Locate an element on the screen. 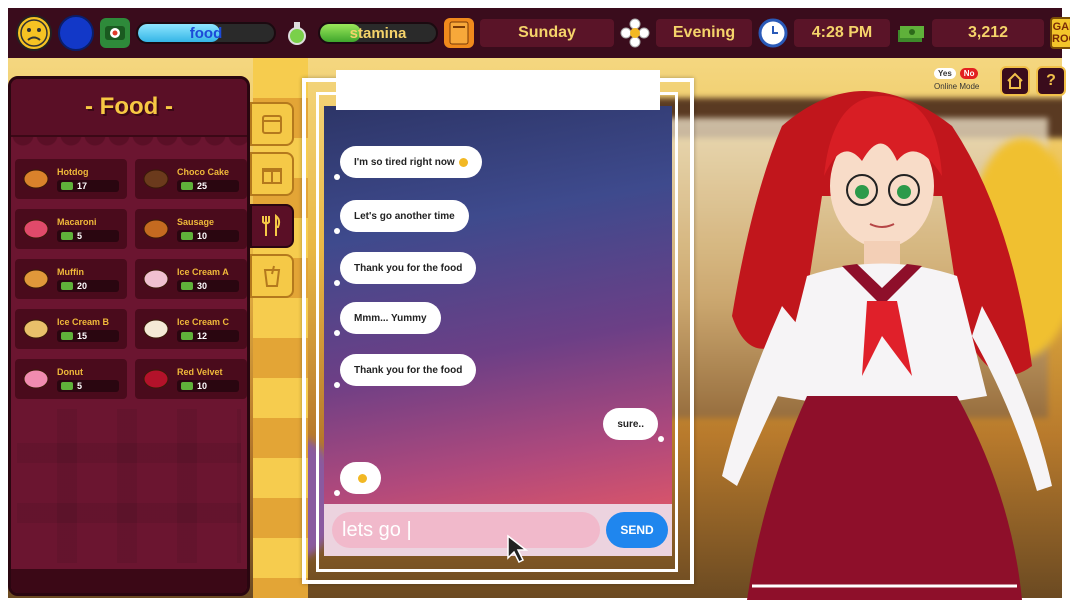 This screenshot has height=604, width=1070. calendar-tab-icon is located at coordinates (272, 124).